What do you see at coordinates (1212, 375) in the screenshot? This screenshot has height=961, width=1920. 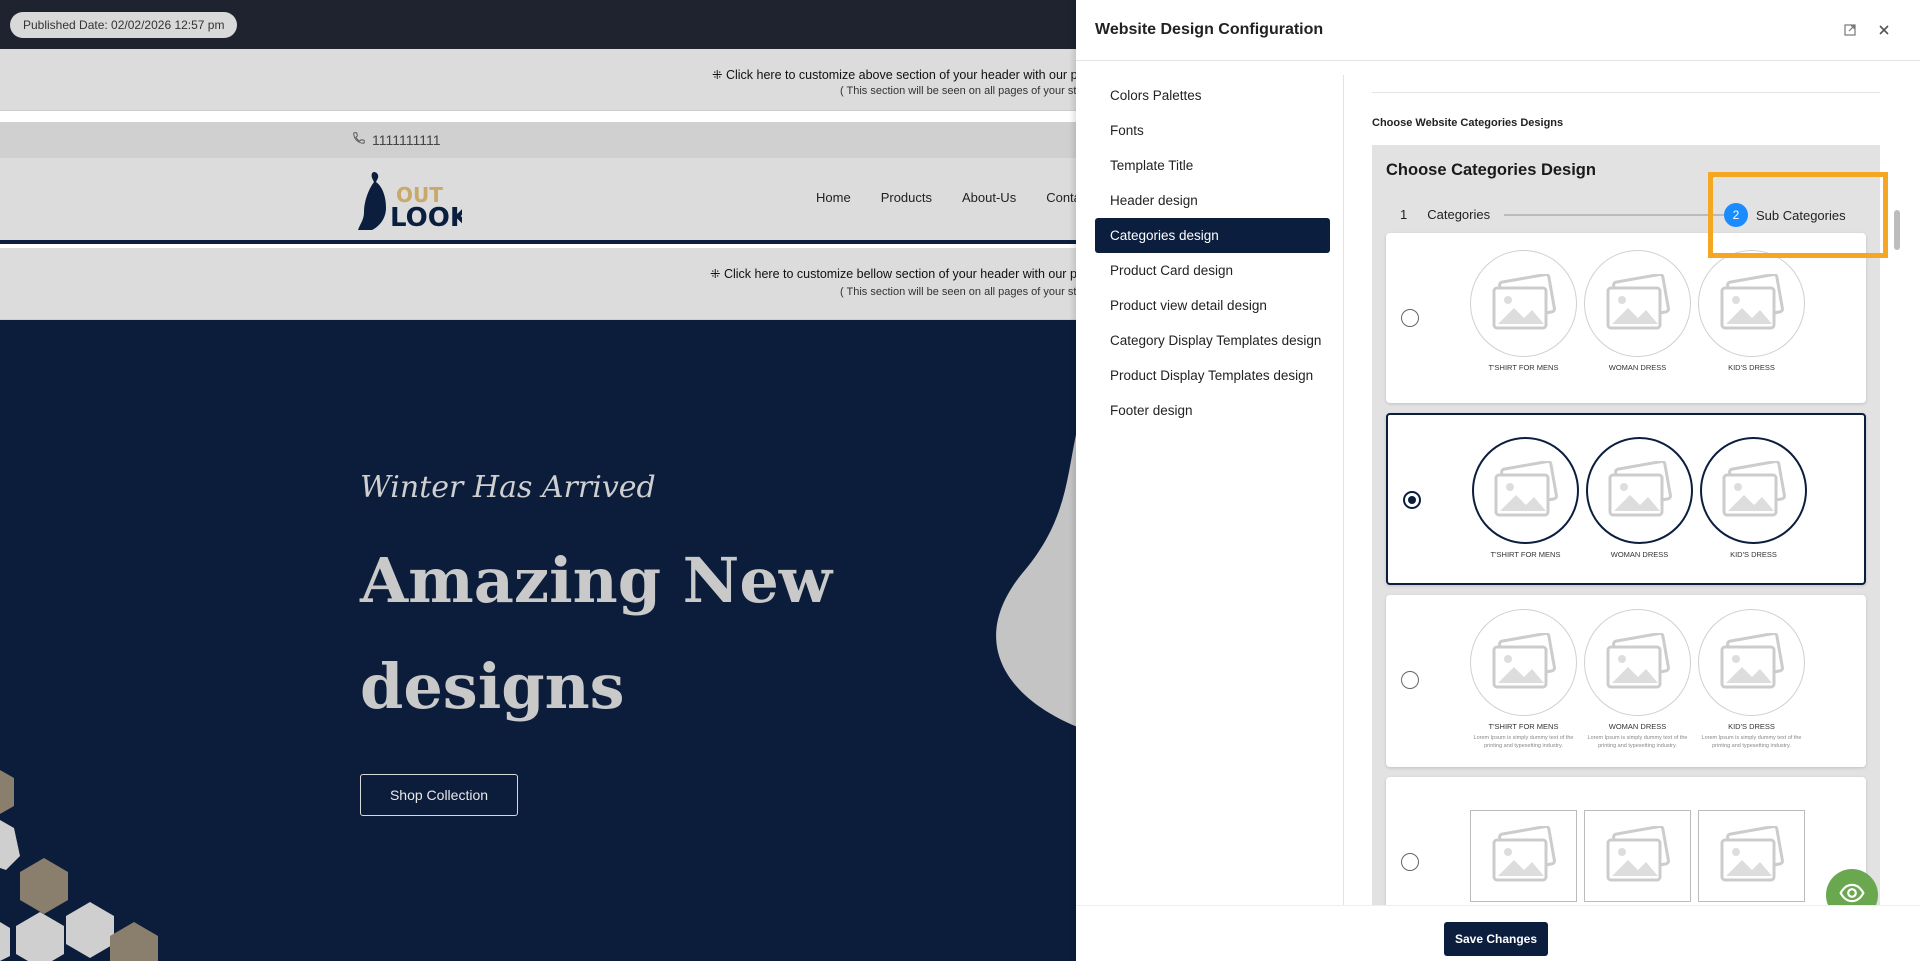 I see `menu-product-display-templates-design: Product Display Templates design` at bounding box center [1212, 375].